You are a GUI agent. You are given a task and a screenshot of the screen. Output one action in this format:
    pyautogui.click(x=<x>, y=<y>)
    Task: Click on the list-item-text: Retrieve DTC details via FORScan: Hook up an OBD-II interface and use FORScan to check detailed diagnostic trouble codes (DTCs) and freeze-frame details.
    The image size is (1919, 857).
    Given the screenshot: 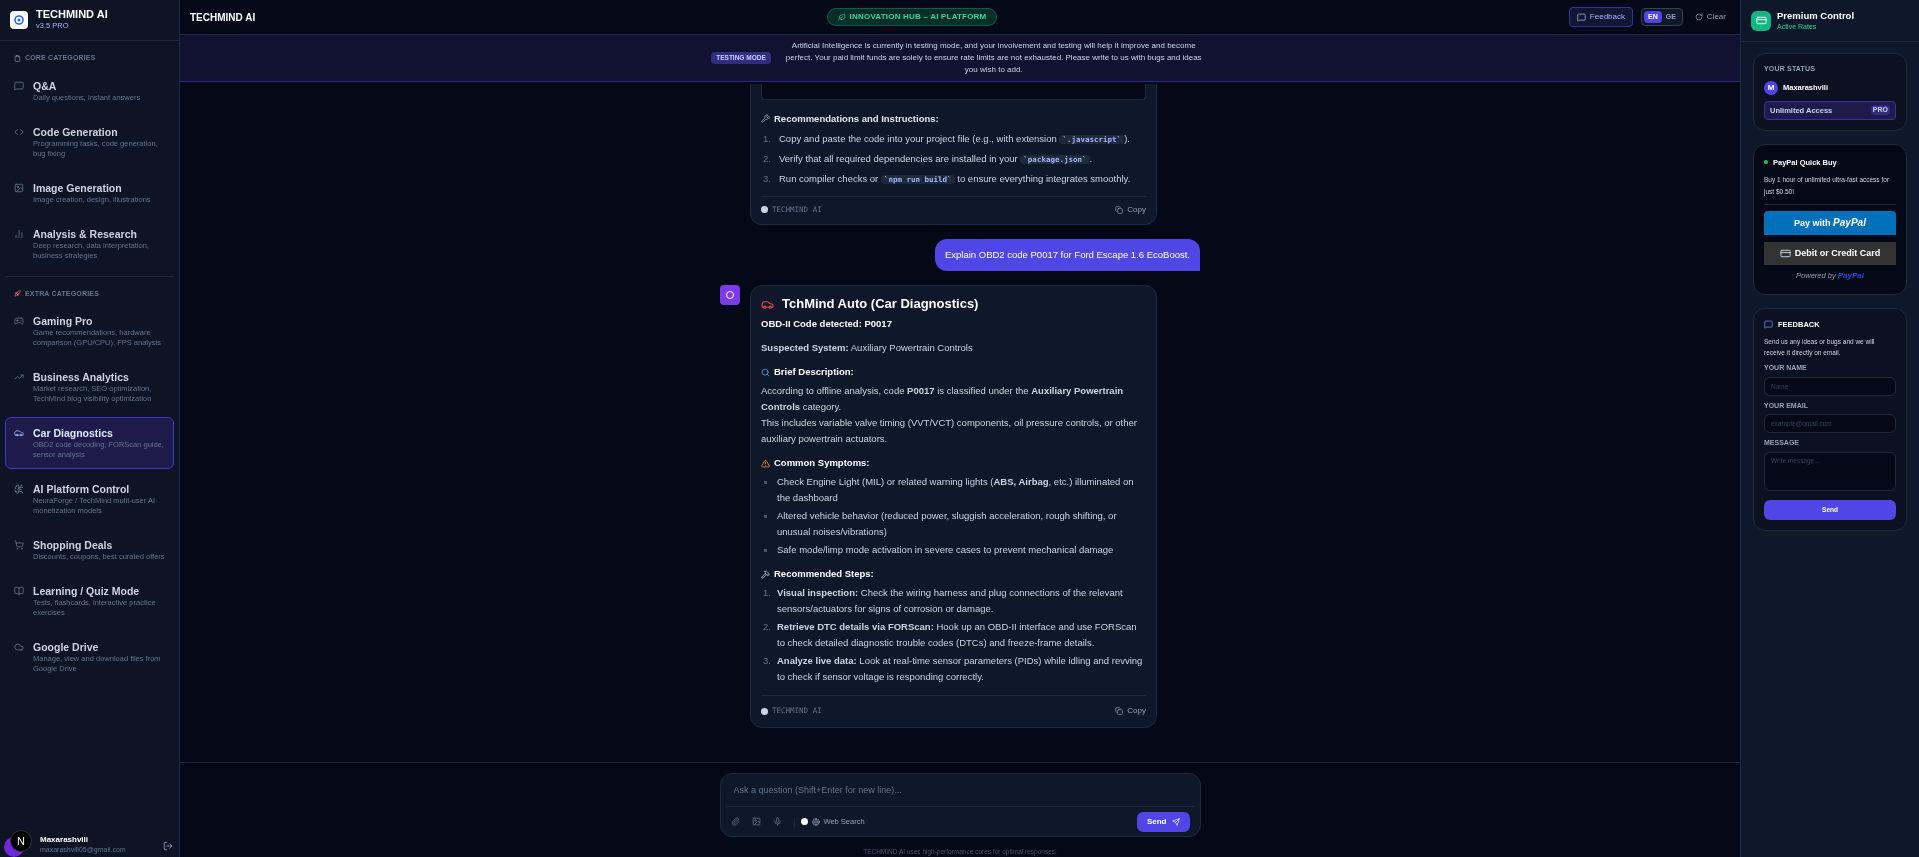 What is the action you would take?
    pyautogui.click(x=957, y=635)
    